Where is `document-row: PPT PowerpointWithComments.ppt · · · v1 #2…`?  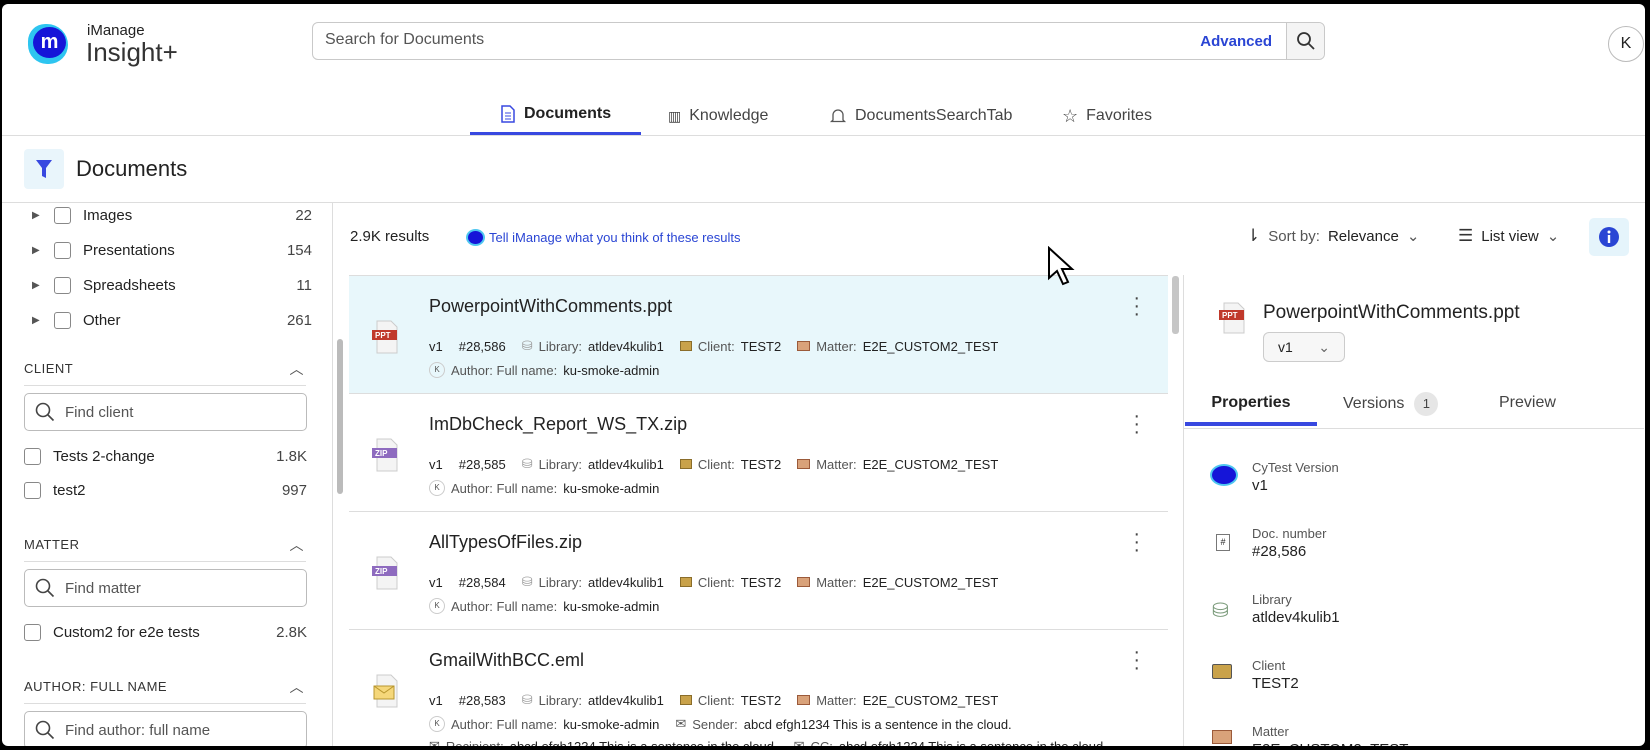
document-row: PPT PowerpointWithComments.ppt · · · v1 #2… is located at coordinates (758, 335).